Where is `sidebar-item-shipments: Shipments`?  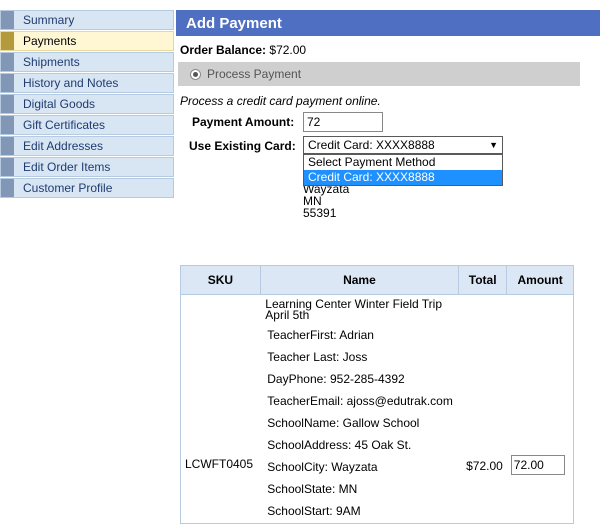
sidebar-item-shipments: Shipments is located at coordinates (87, 62).